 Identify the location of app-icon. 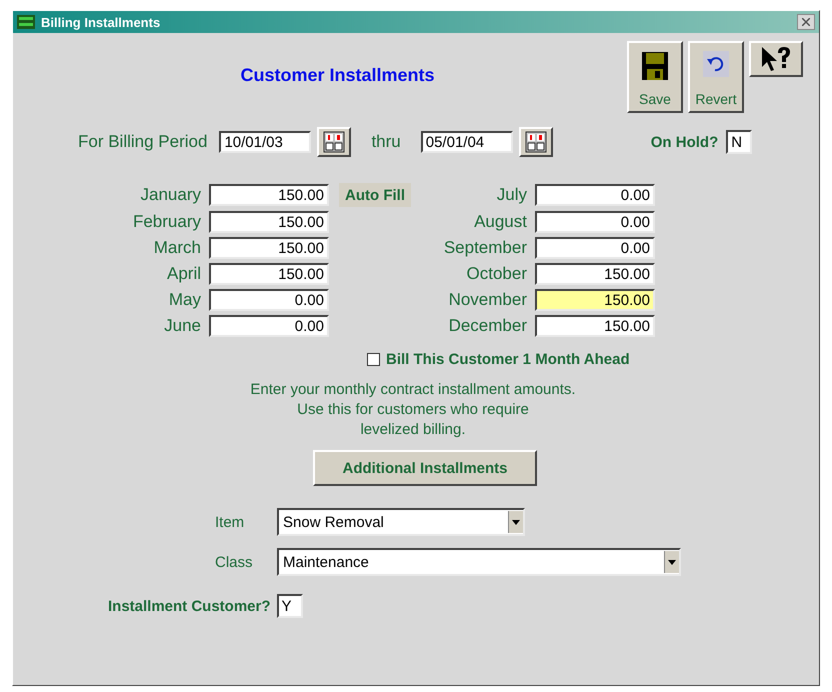
(26, 22).